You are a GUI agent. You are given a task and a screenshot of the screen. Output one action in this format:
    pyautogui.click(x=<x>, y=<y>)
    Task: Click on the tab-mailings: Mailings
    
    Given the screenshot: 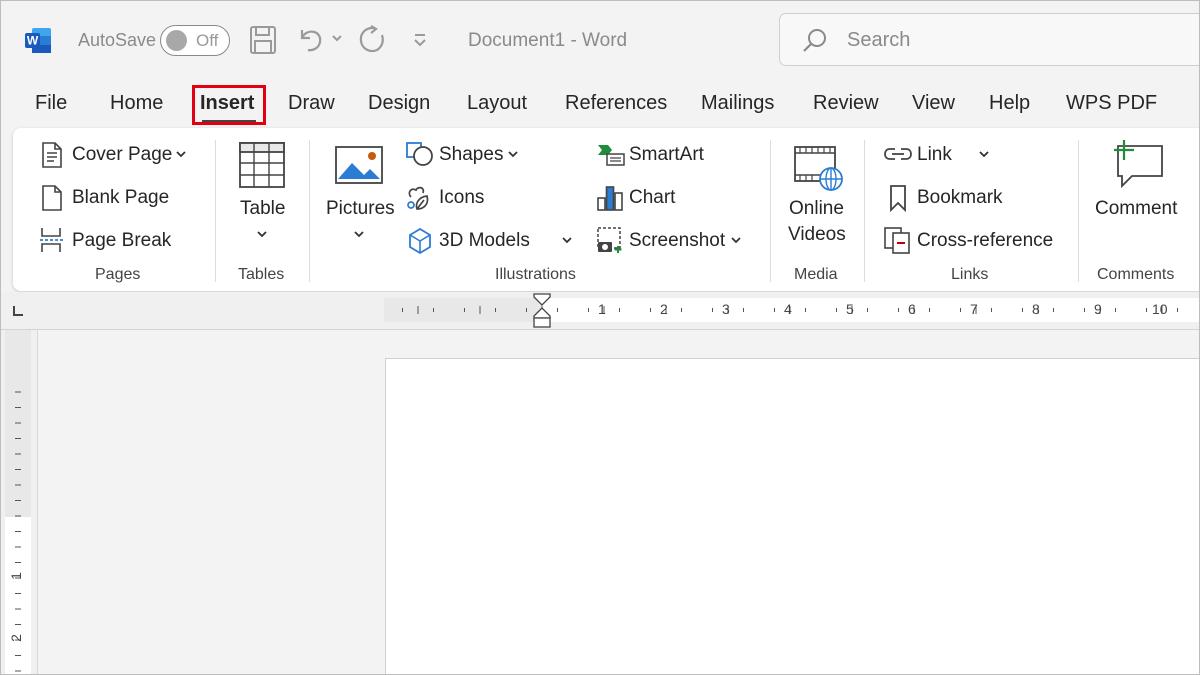 What is the action you would take?
    pyautogui.click(x=737, y=103)
    